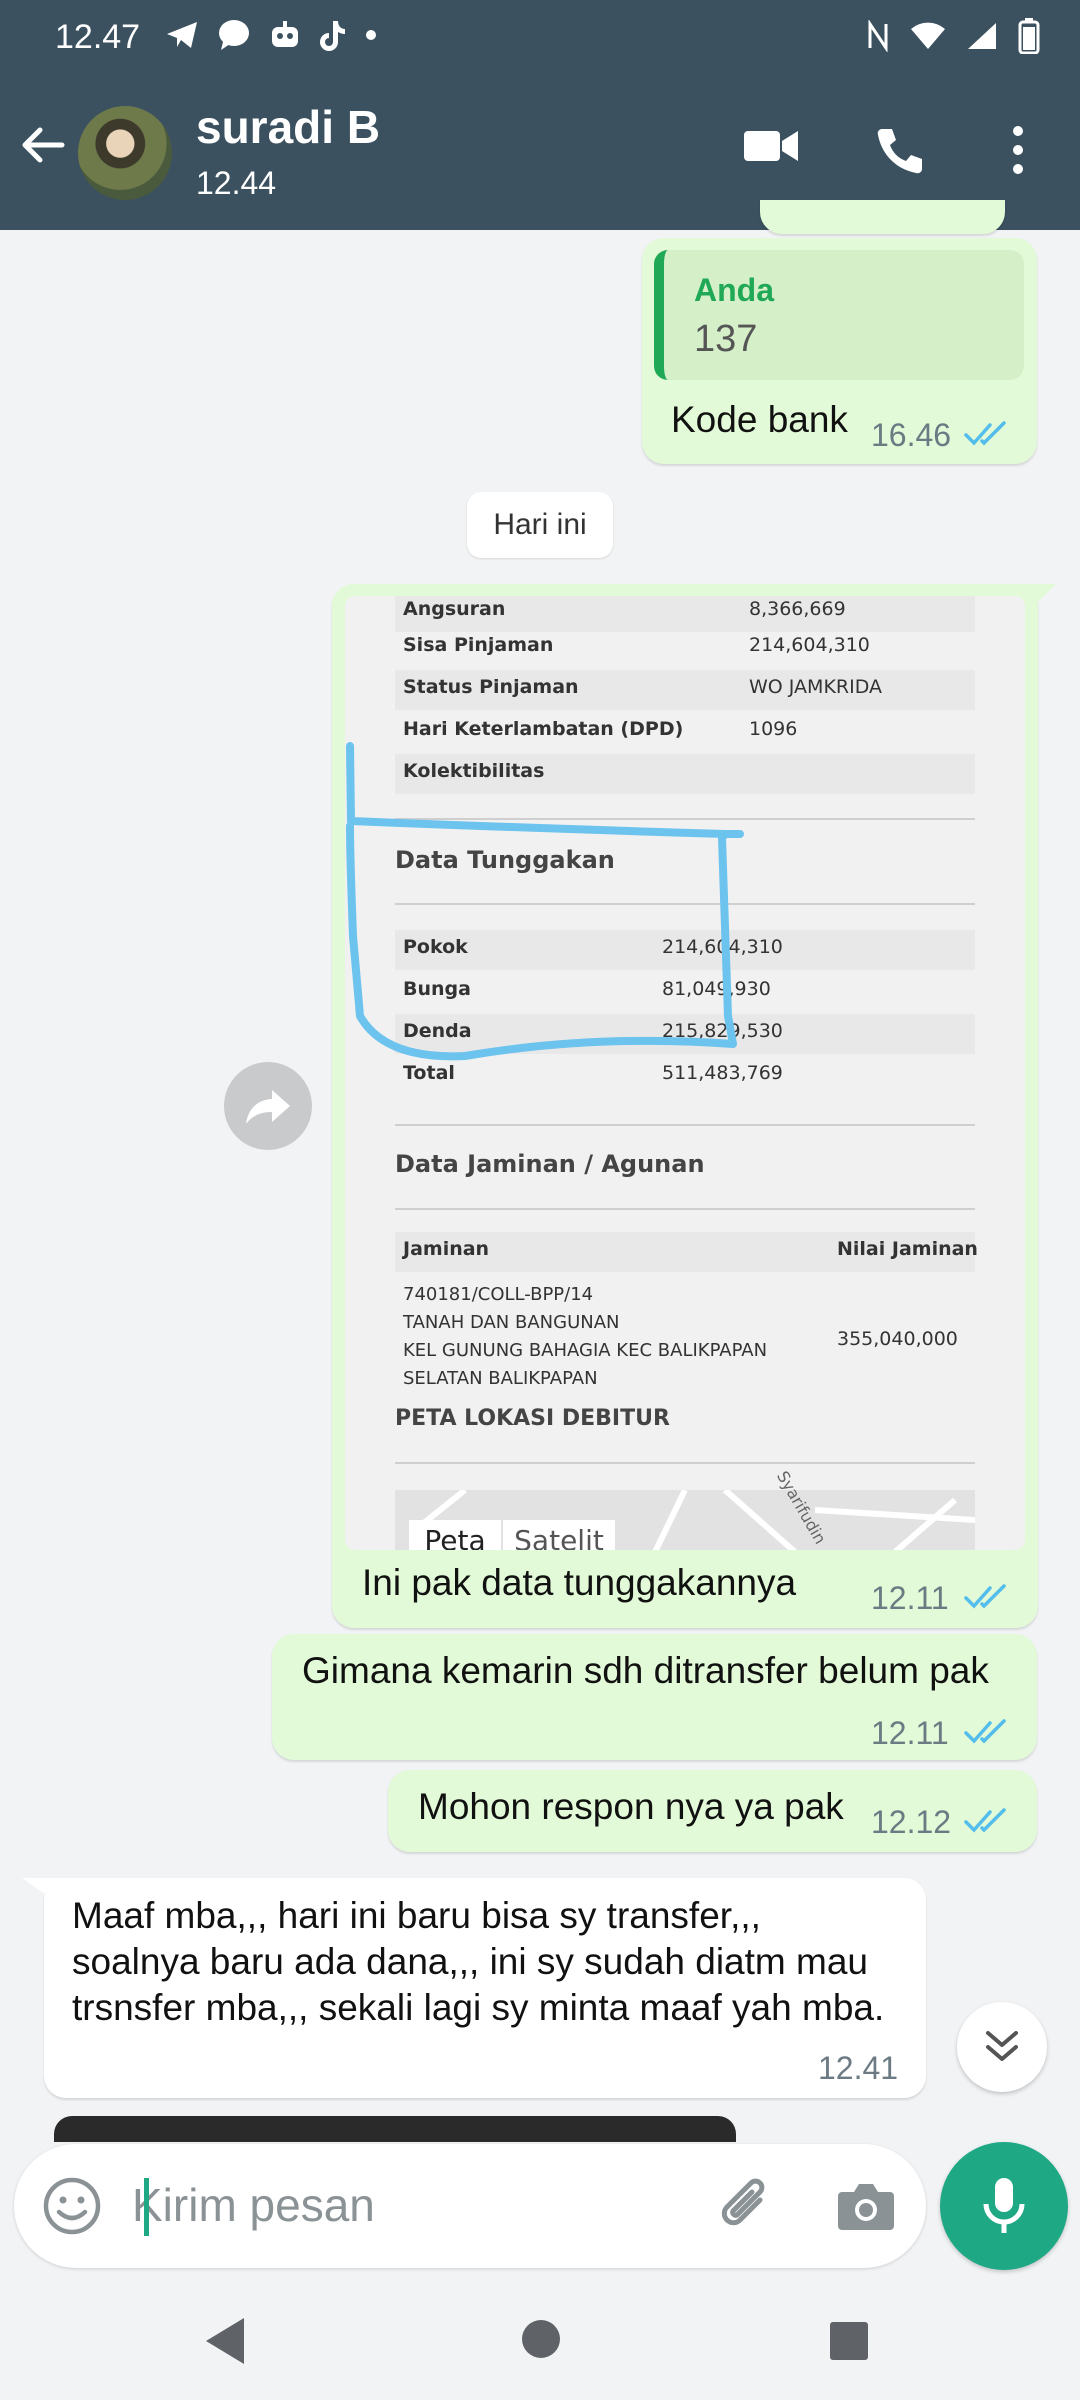 Image resolution: width=1080 pixels, height=2400 pixels. What do you see at coordinates (234, 35) in the screenshot?
I see `chat-bubble-icon` at bounding box center [234, 35].